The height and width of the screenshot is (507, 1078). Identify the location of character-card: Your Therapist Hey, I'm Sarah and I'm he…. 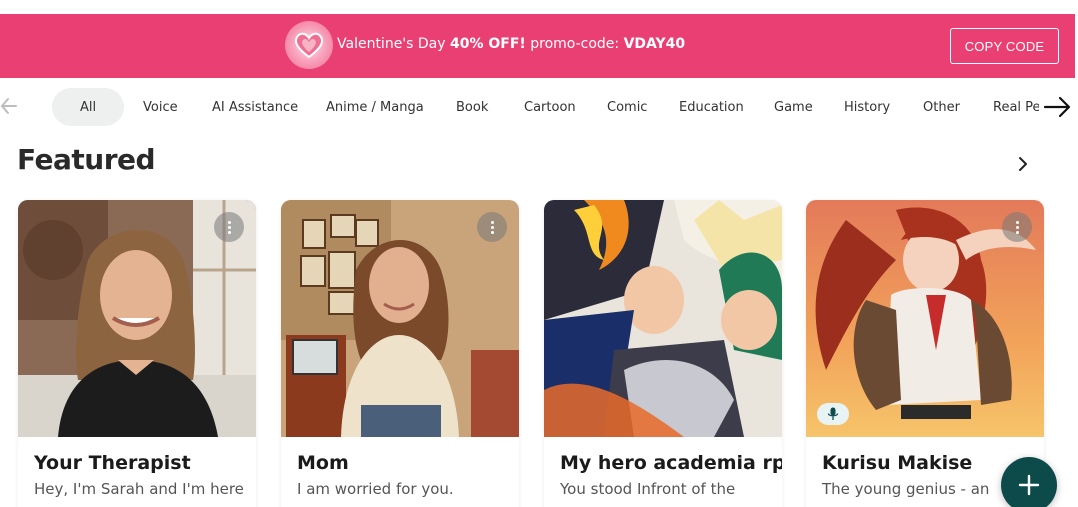
(137, 353).